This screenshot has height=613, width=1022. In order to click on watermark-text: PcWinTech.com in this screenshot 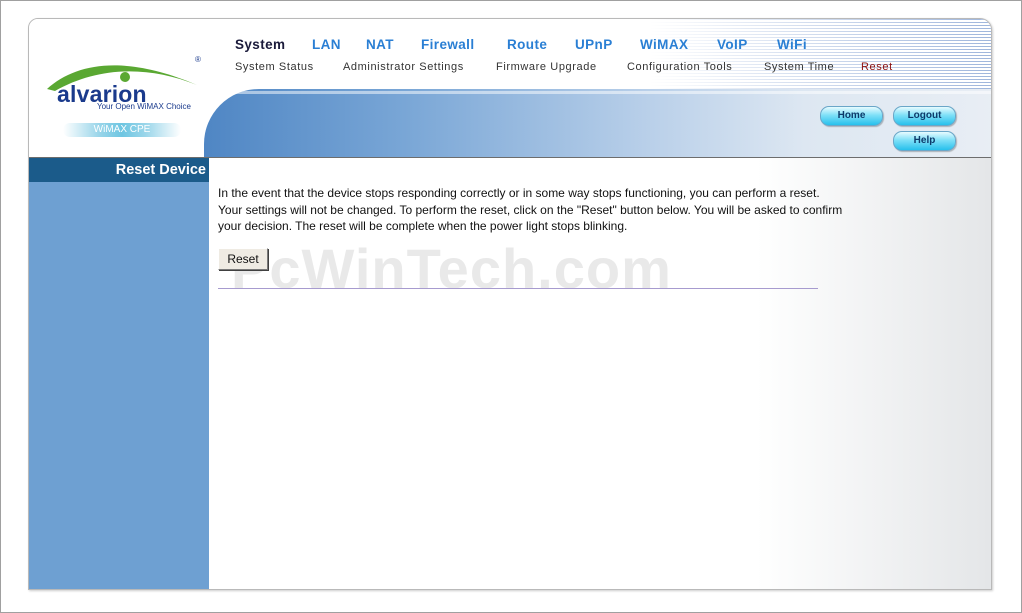, I will do `click(451, 268)`.